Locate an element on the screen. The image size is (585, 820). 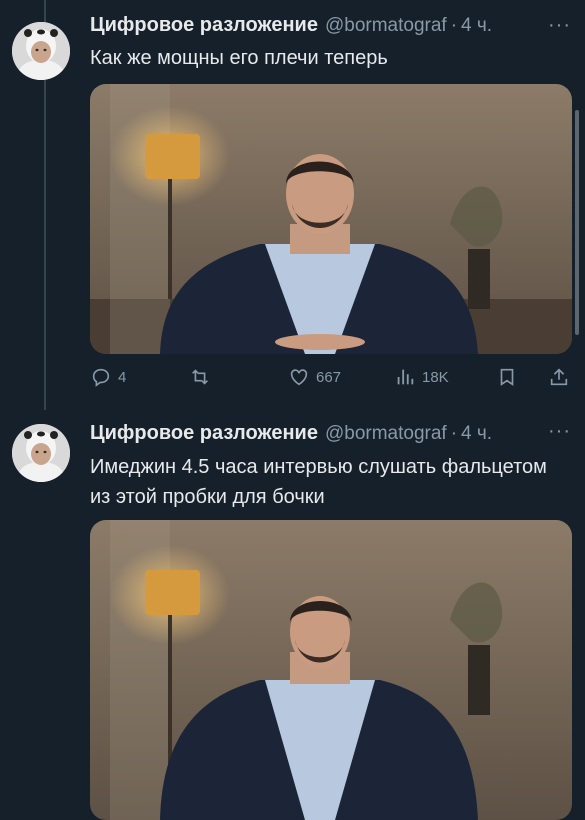
share-icon is located at coordinates (559, 377).